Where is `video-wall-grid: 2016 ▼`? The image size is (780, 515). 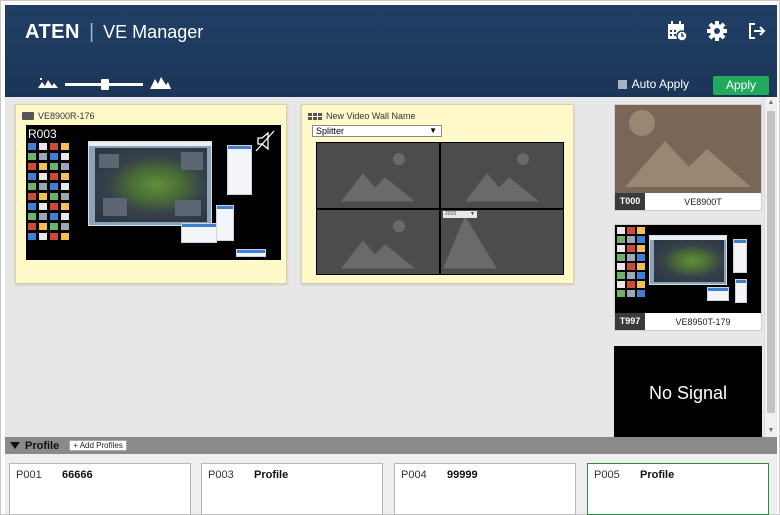
video-wall-grid: 2016 ▼ is located at coordinates (440, 208).